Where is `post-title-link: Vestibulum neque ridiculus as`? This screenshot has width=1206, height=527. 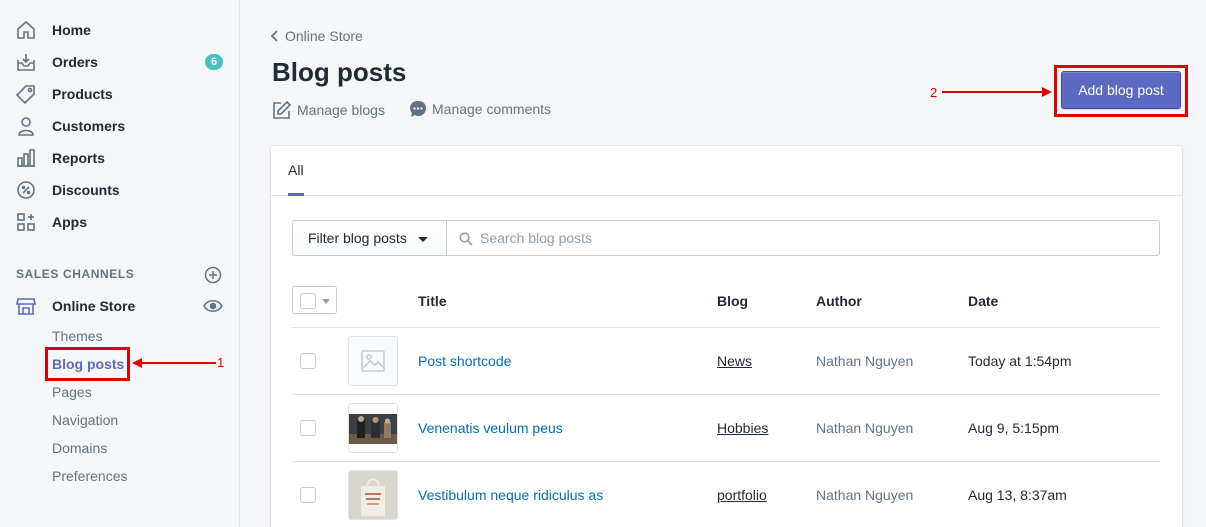
post-title-link: Vestibulum neque ridiculus as is located at coordinates (510, 495).